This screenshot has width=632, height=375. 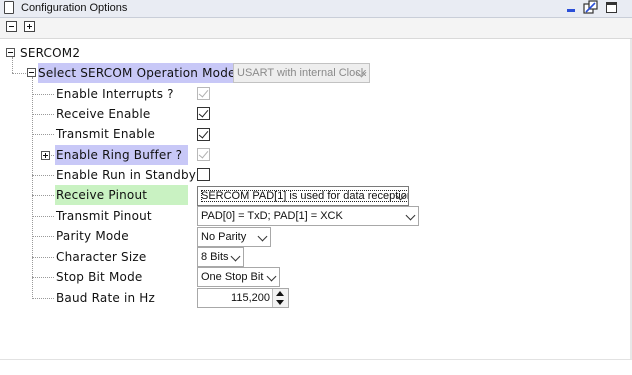 I want to click on character-size-value: 8 Bits, so click(x=215, y=257).